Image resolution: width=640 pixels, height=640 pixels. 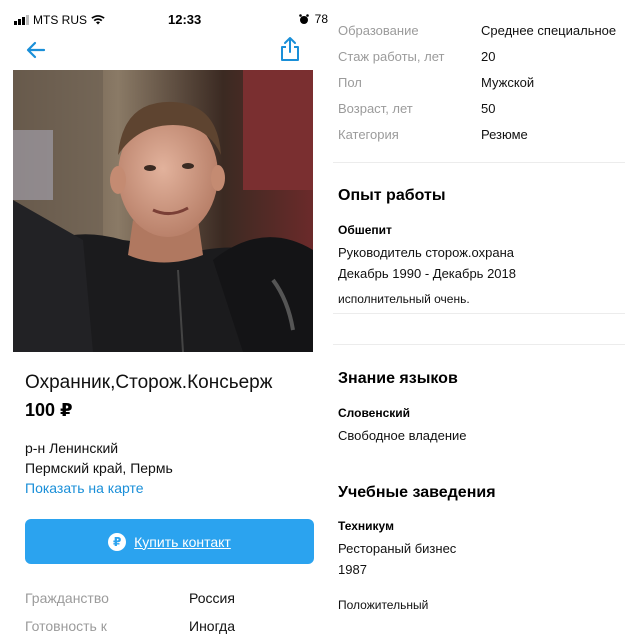 What do you see at coordinates (98, 20) in the screenshot?
I see `wifi-icon` at bounding box center [98, 20].